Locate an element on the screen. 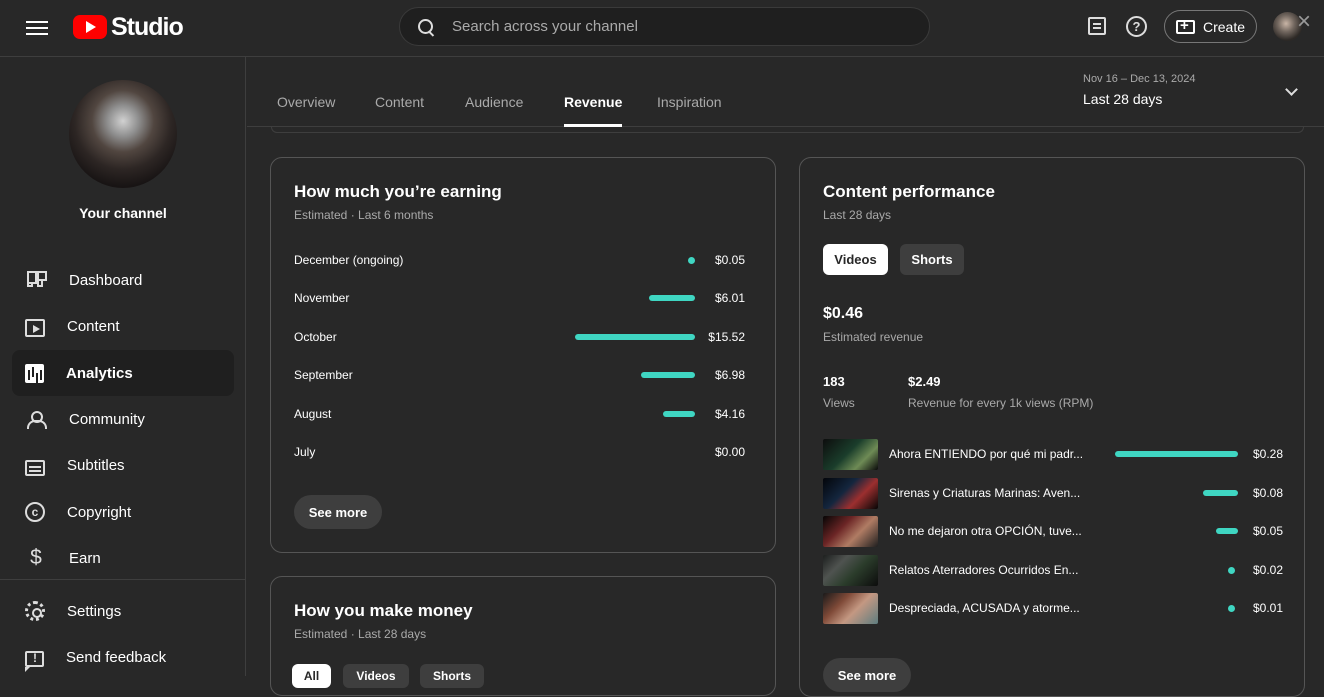  earnings-month: November is located at coordinates (322, 298).